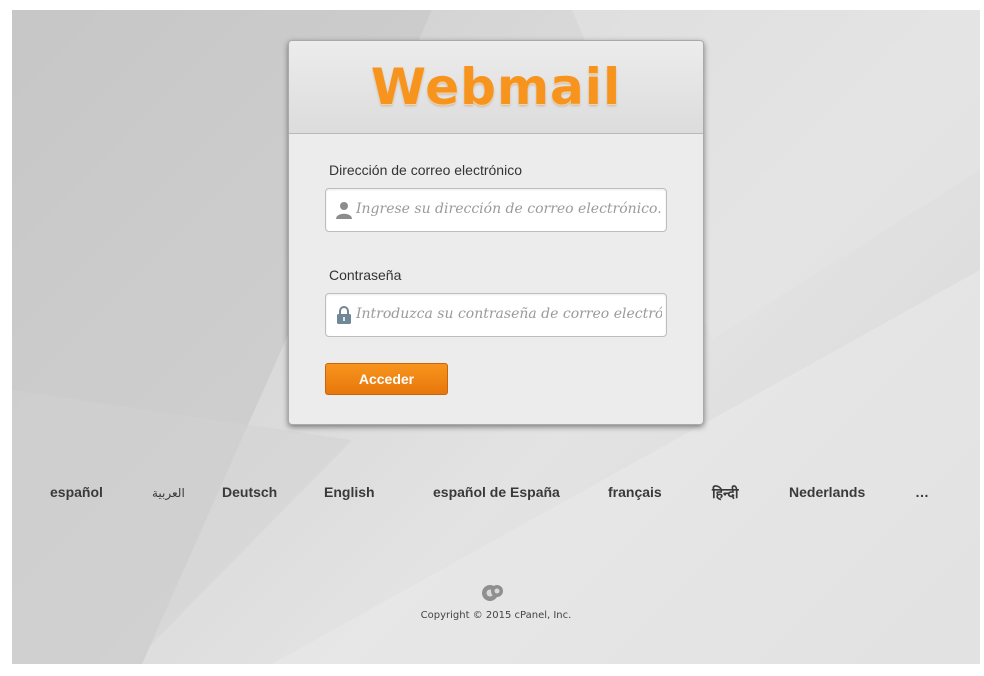 The height and width of the screenshot is (676, 984). I want to click on lock-icon, so click(344, 315).